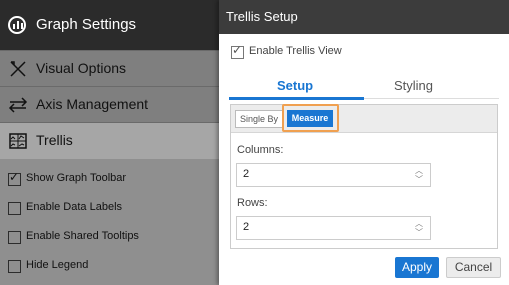 The image size is (509, 285). Describe the element at coordinates (417, 267) in the screenshot. I see `apply-button: Apply` at that location.